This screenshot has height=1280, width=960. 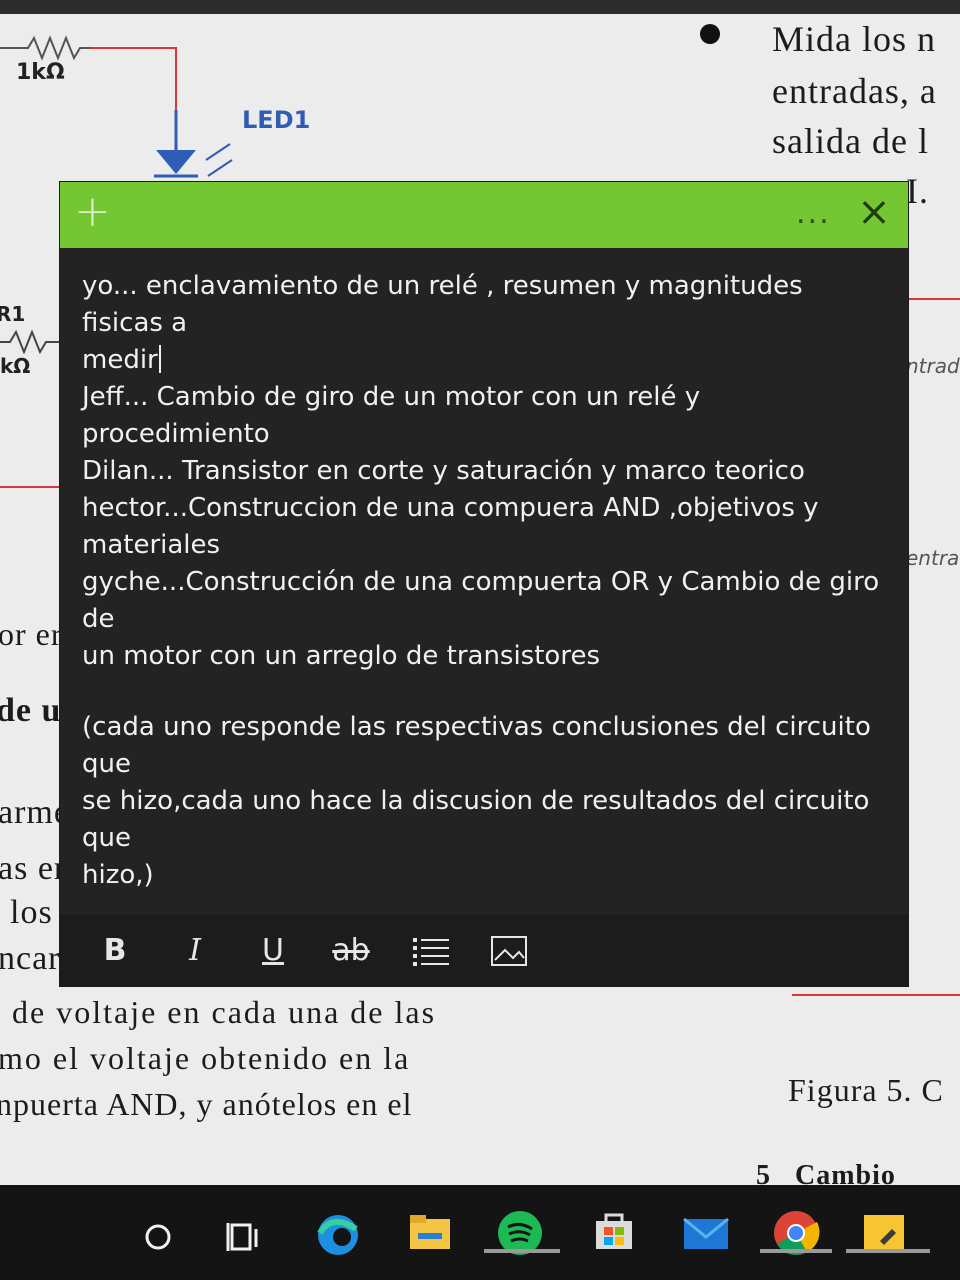 I want to click on bullet-dot, so click(x=710, y=34).